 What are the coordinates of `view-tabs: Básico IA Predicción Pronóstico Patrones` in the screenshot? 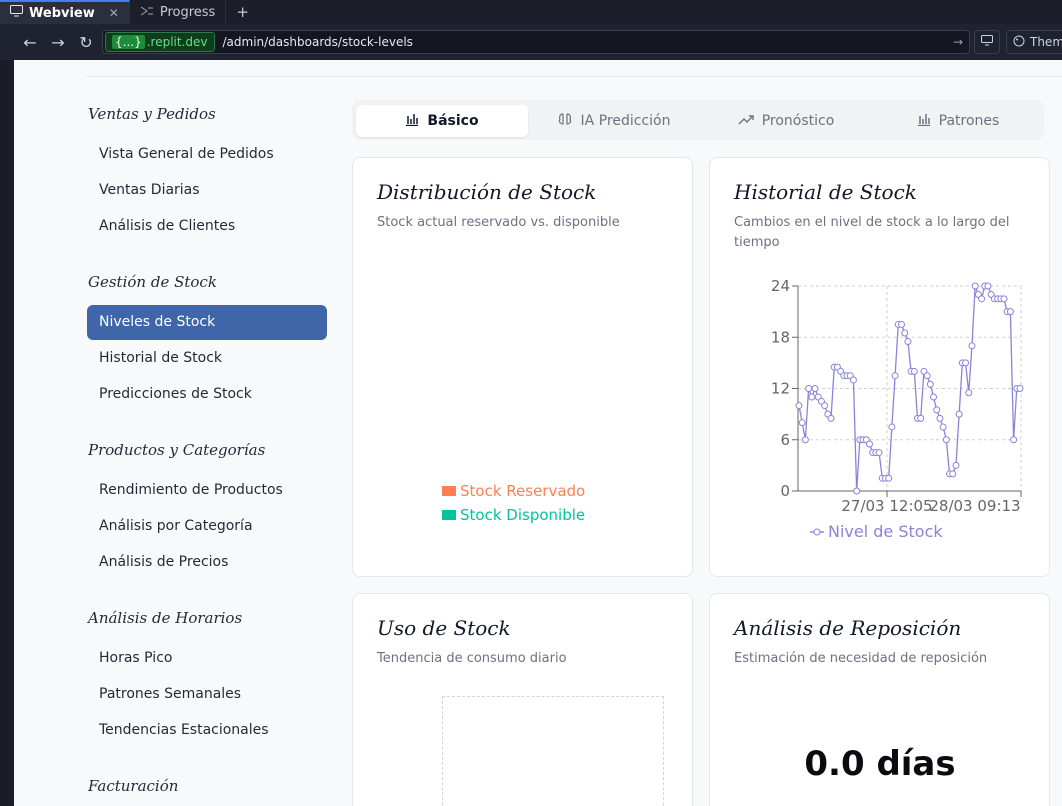 It's located at (698, 120).